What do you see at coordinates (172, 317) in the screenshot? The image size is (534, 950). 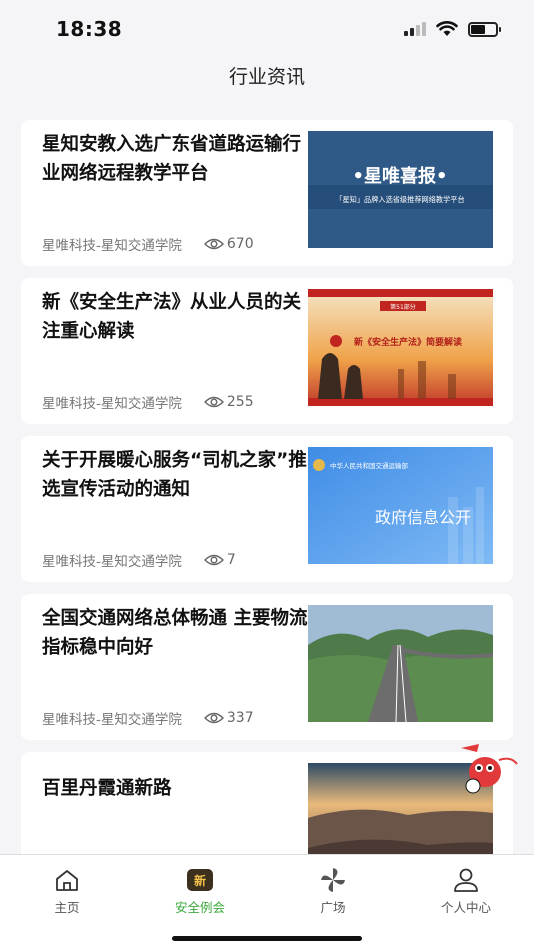 I see `article-title: 新《安全生产法》从业人员的关注重心解读` at bounding box center [172, 317].